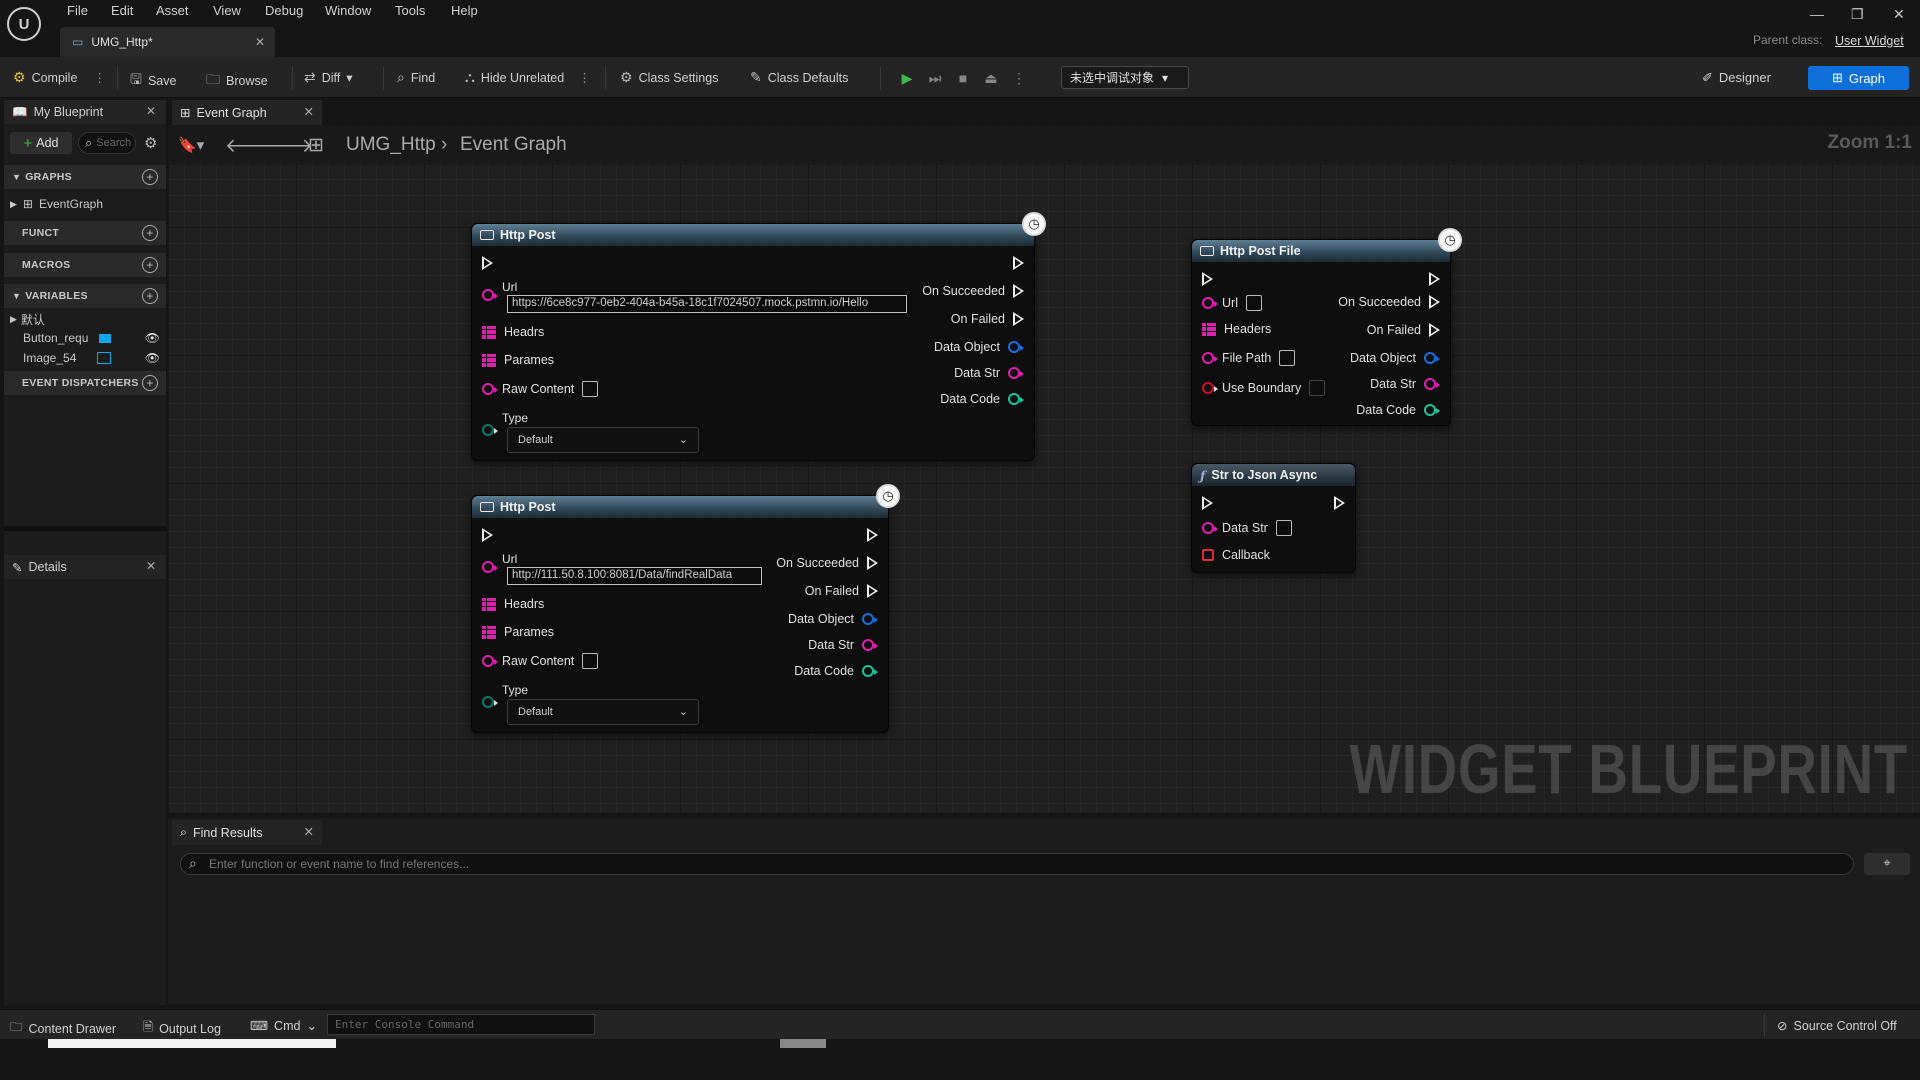  Describe the element at coordinates (348, 10) in the screenshot. I see `menu-window: Window` at that location.